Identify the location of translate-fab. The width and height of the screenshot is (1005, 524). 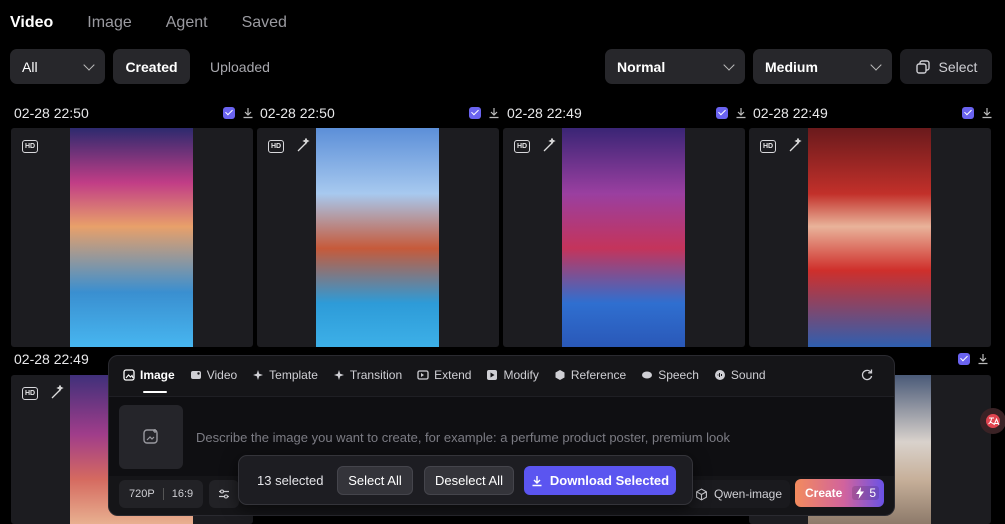
(992, 421).